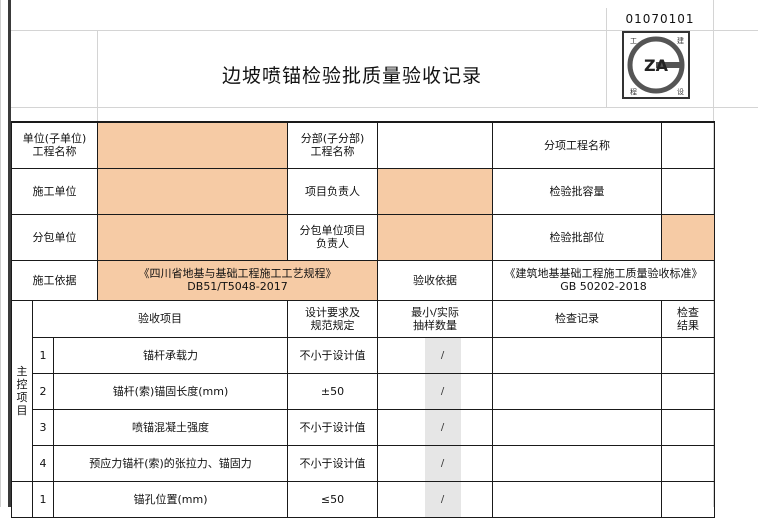 This screenshot has width=758, height=518. I want to click on general-group-label, so click(22, 499).